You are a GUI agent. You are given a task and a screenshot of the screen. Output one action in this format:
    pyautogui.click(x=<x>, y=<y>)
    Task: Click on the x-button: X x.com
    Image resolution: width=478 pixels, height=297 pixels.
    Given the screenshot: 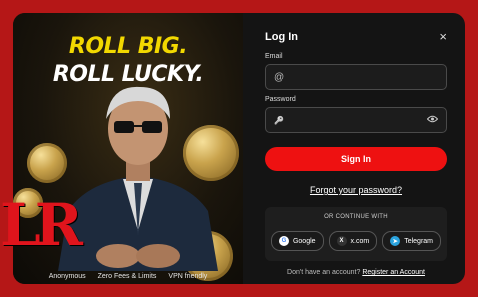 What is the action you would take?
    pyautogui.click(x=353, y=241)
    